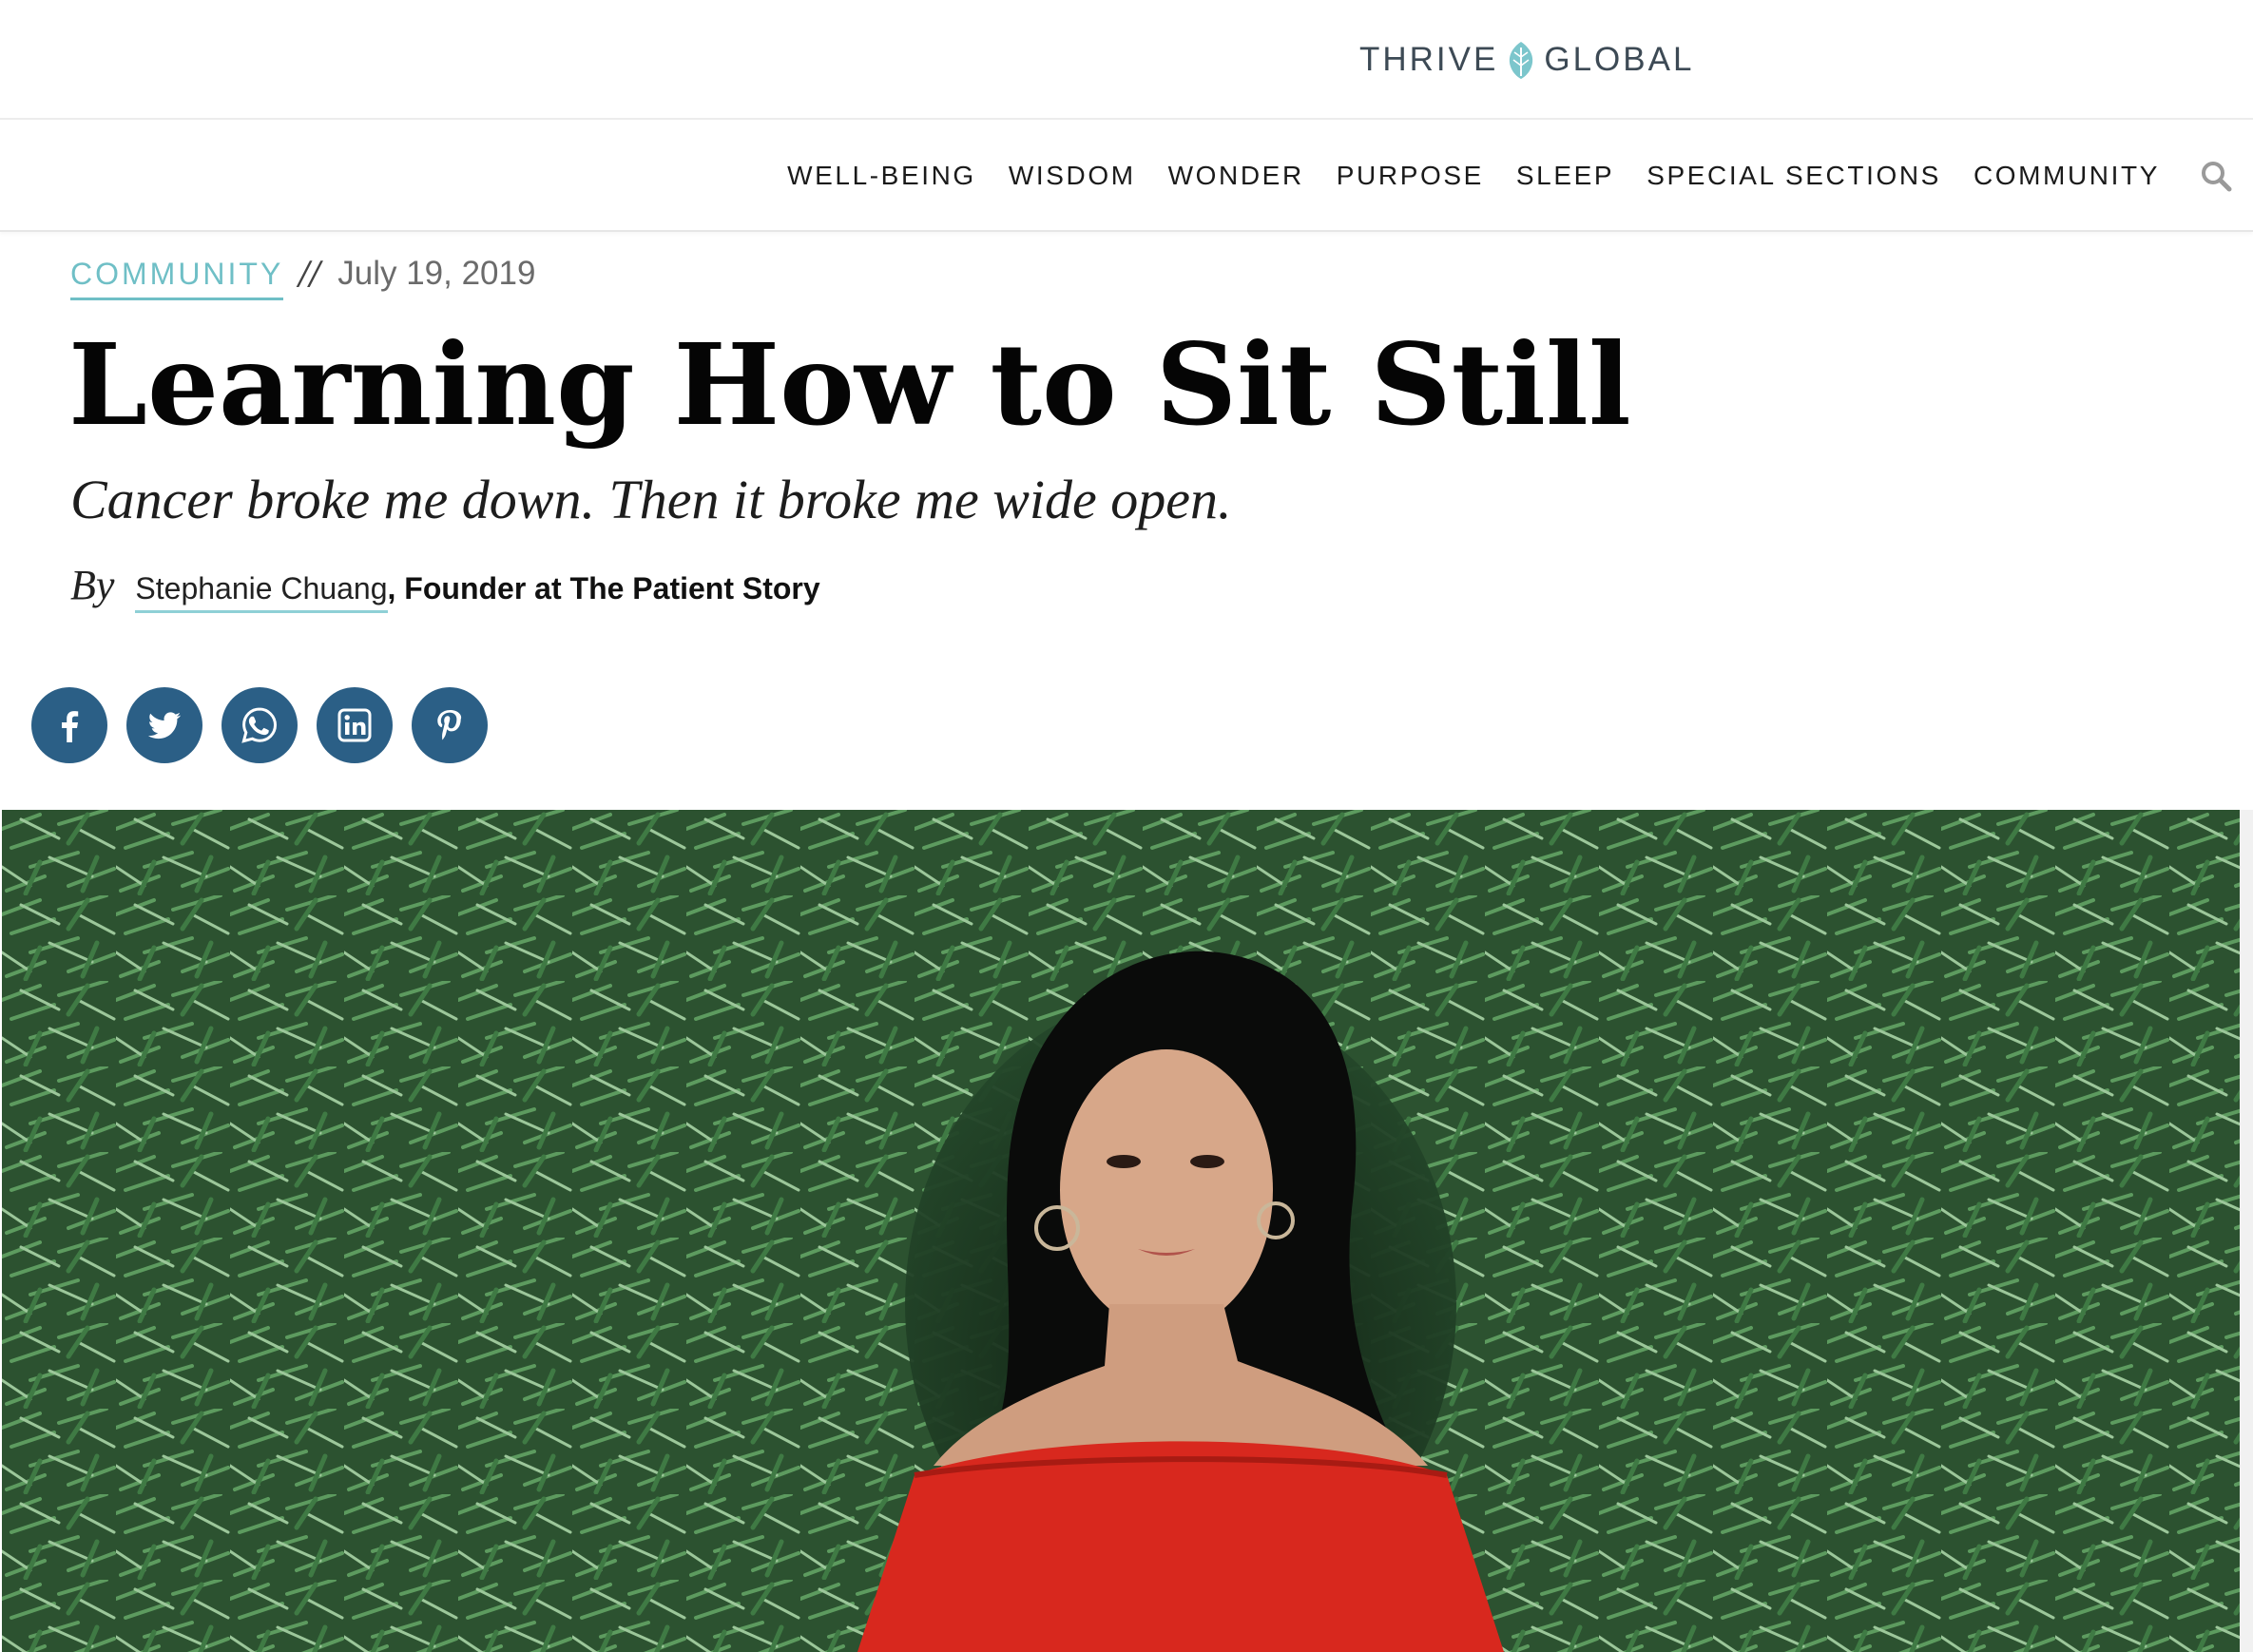 This screenshot has width=2253, height=1652. I want to click on facebook-icon, so click(70, 726).